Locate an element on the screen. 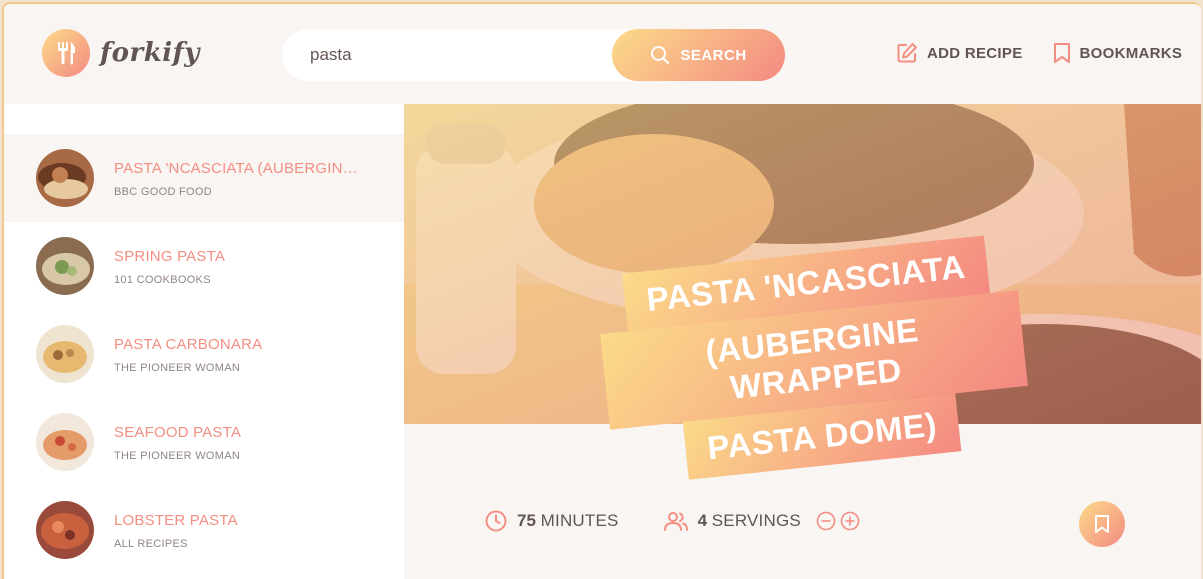 The width and height of the screenshot is (1203, 579). result-title: SPRING PASTA is located at coordinates (170, 256).